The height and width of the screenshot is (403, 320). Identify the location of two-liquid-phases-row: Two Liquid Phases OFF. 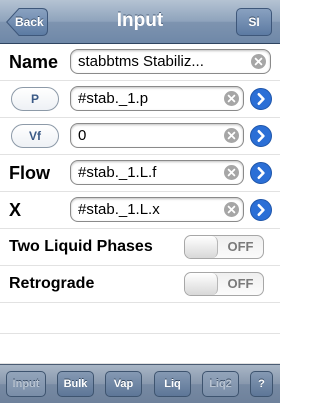
(140, 247).